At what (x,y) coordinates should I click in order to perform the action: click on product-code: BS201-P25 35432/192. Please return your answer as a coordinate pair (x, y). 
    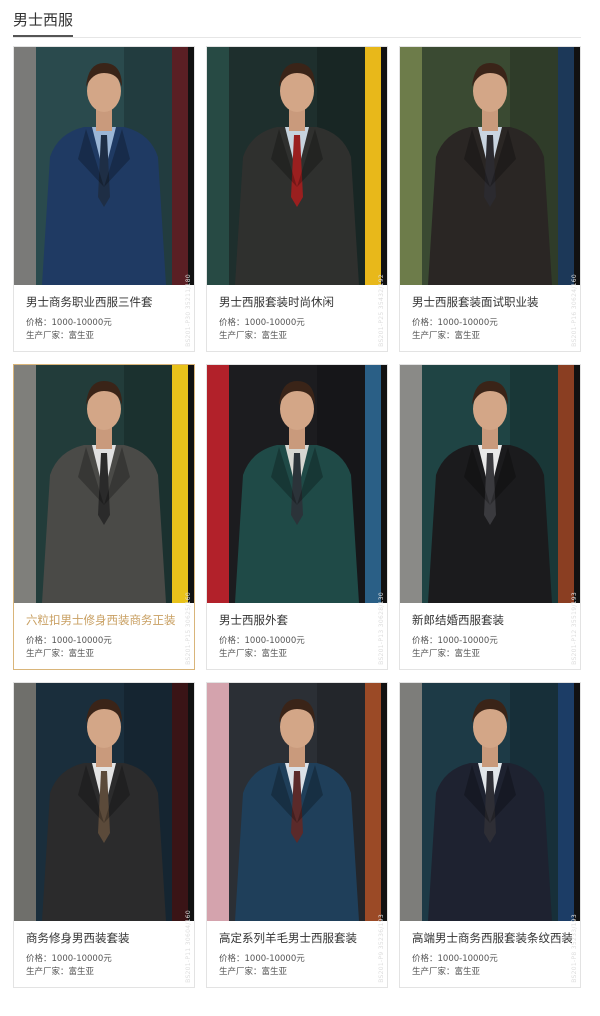
    Looking at the image, I should click on (381, 310).